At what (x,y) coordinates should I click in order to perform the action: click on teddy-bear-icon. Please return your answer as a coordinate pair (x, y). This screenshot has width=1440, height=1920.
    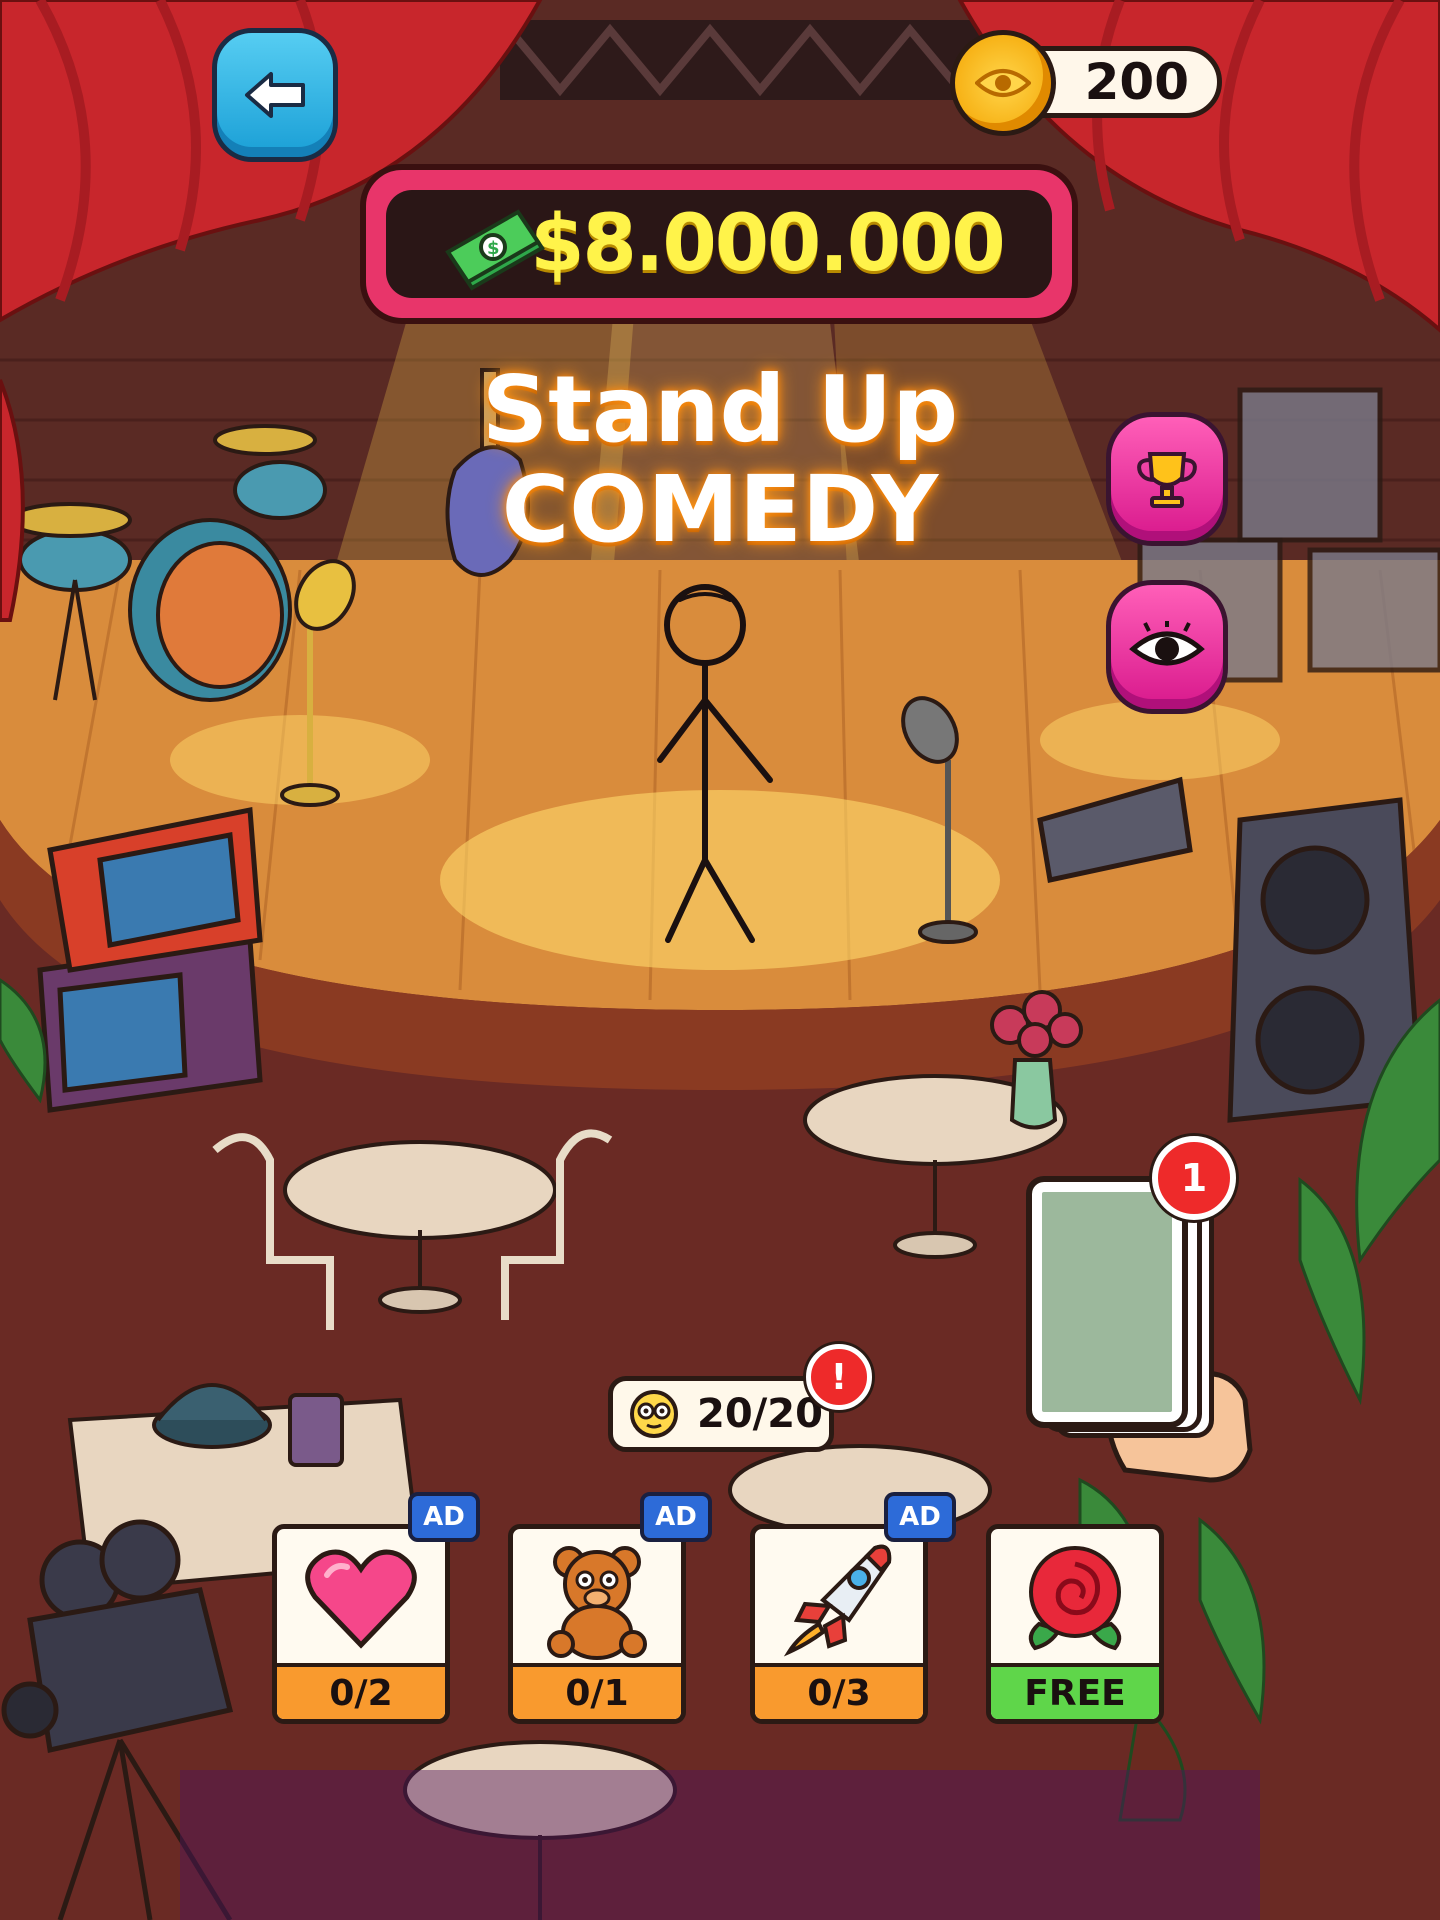
    Looking at the image, I should click on (597, 1603).